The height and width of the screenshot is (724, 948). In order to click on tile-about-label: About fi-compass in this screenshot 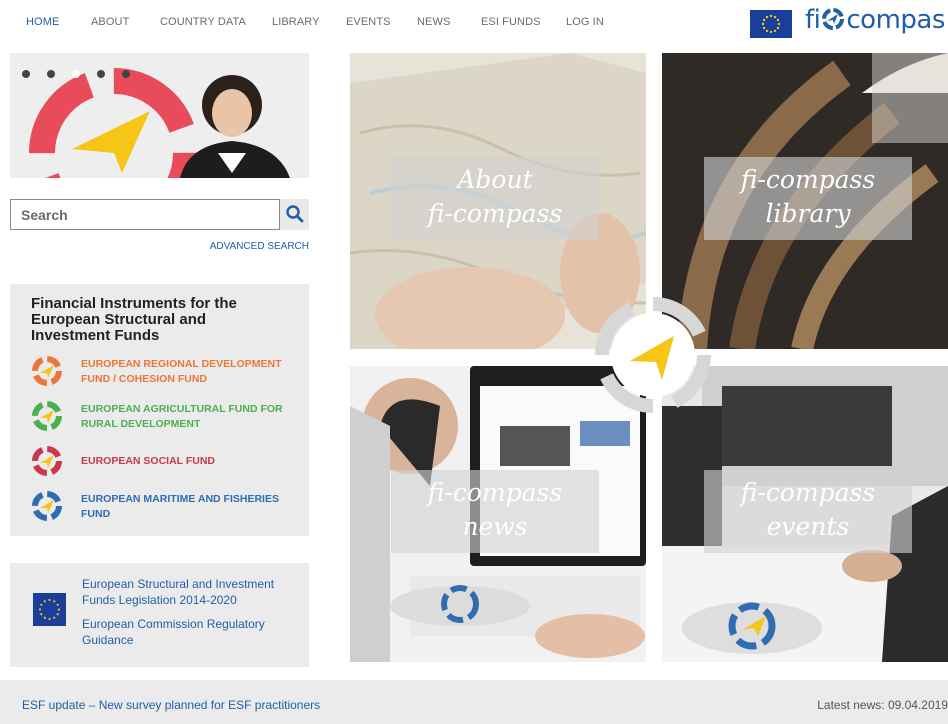, I will do `click(495, 198)`.